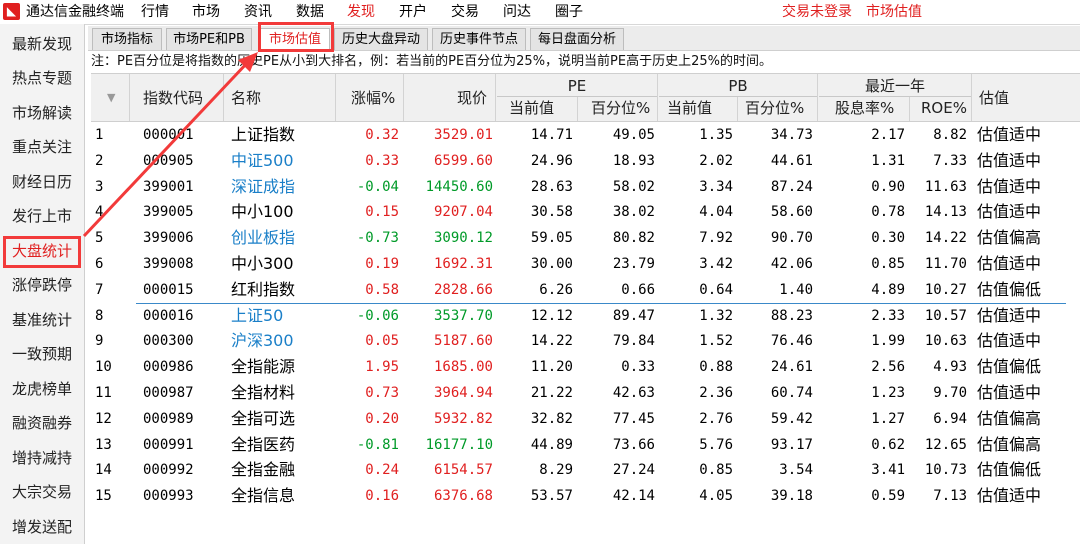  Describe the element at coordinates (42, 492) in the screenshot. I see `sidebar-item-block-trade: 大宗交易` at that location.